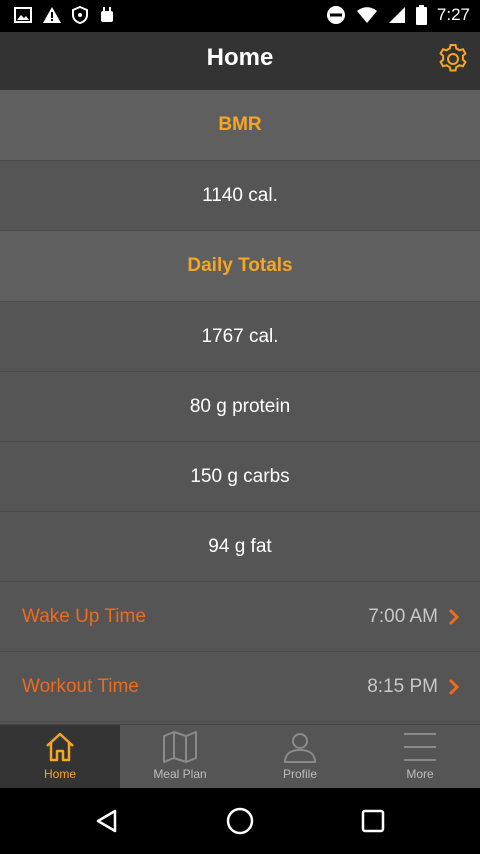 The height and width of the screenshot is (854, 480). I want to click on bmr-value: 1140 cal., so click(240, 195).